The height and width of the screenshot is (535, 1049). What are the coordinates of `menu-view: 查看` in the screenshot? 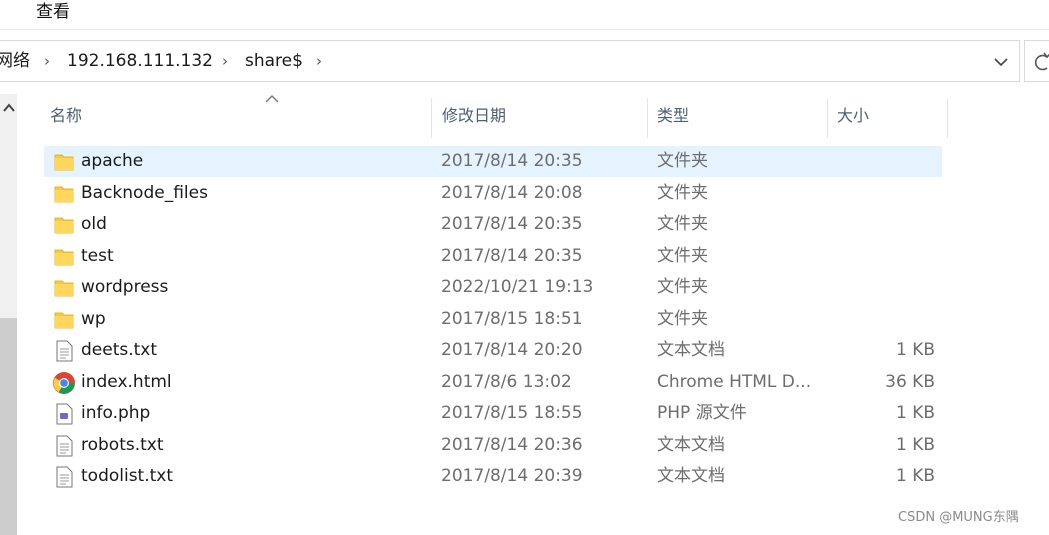 It's located at (53, 12).